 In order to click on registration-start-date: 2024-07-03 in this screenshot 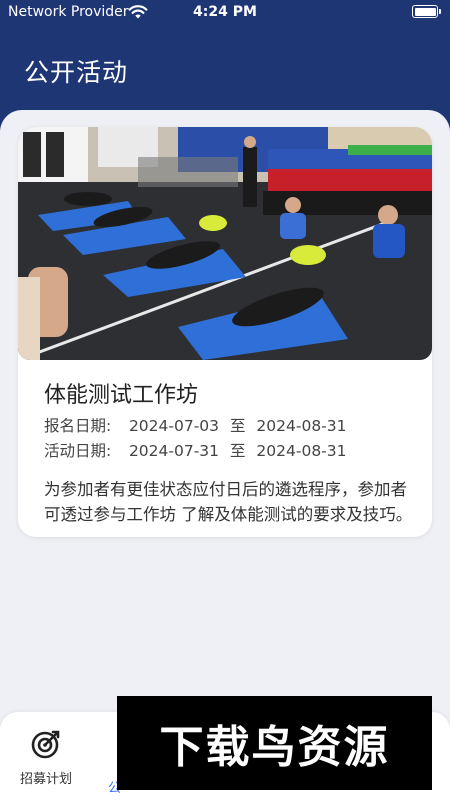, I will do `click(174, 426)`.